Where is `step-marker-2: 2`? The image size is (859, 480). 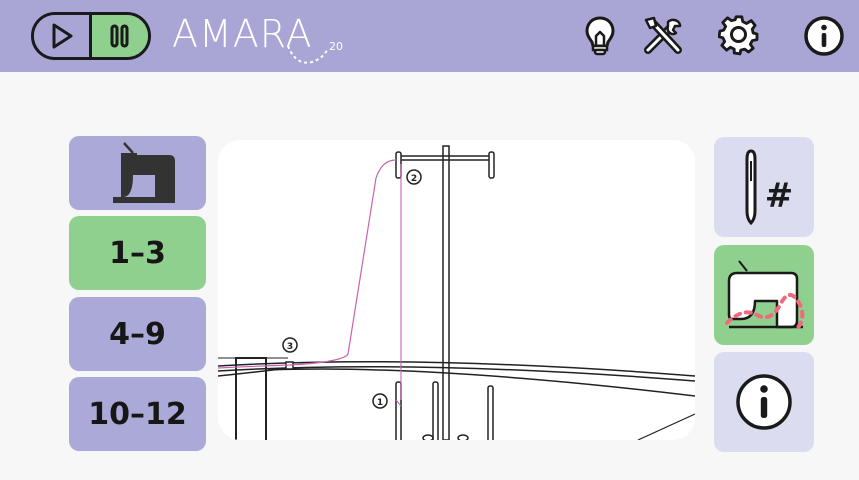 step-marker-2: 2 is located at coordinates (414, 177).